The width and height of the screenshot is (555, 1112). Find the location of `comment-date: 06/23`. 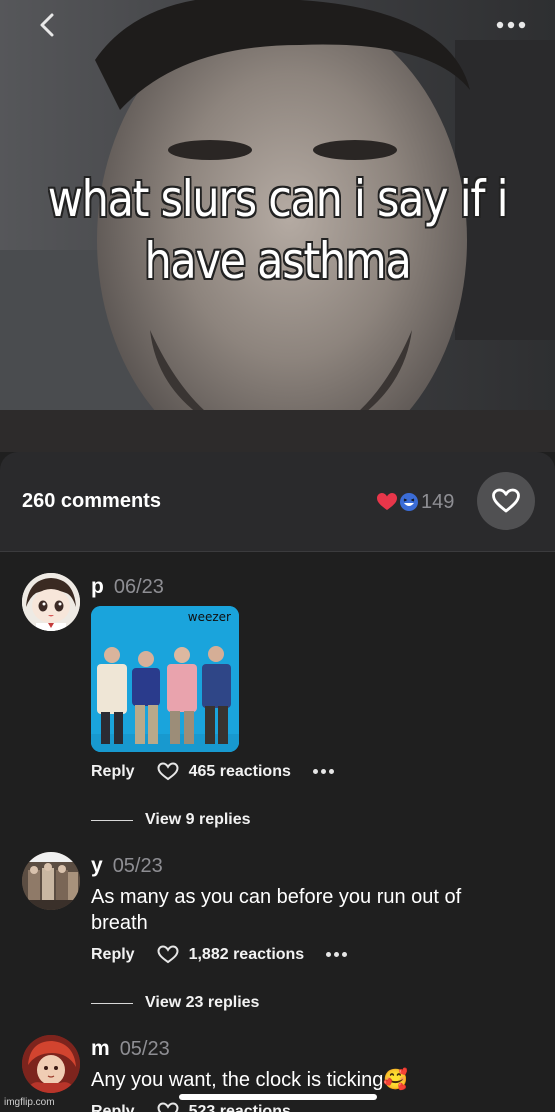

comment-date: 06/23 is located at coordinates (138, 587).